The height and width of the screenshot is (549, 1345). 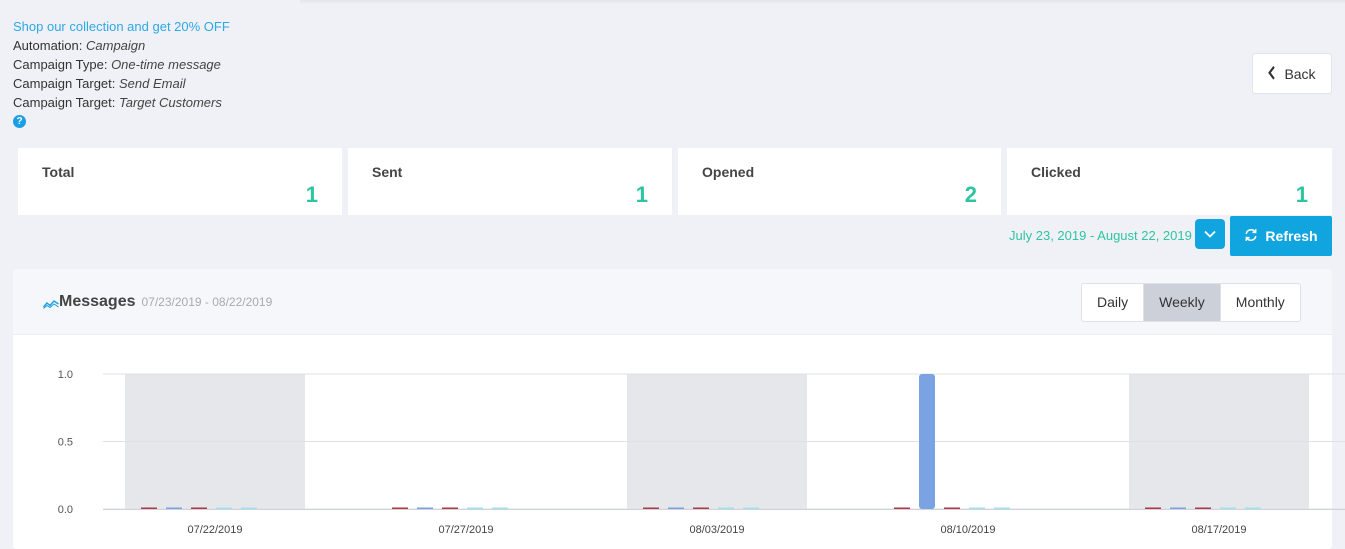 What do you see at coordinates (121, 26) in the screenshot?
I see `promo-link: Shop our collection and get 20% OFF` at bounding box center [121, 26].